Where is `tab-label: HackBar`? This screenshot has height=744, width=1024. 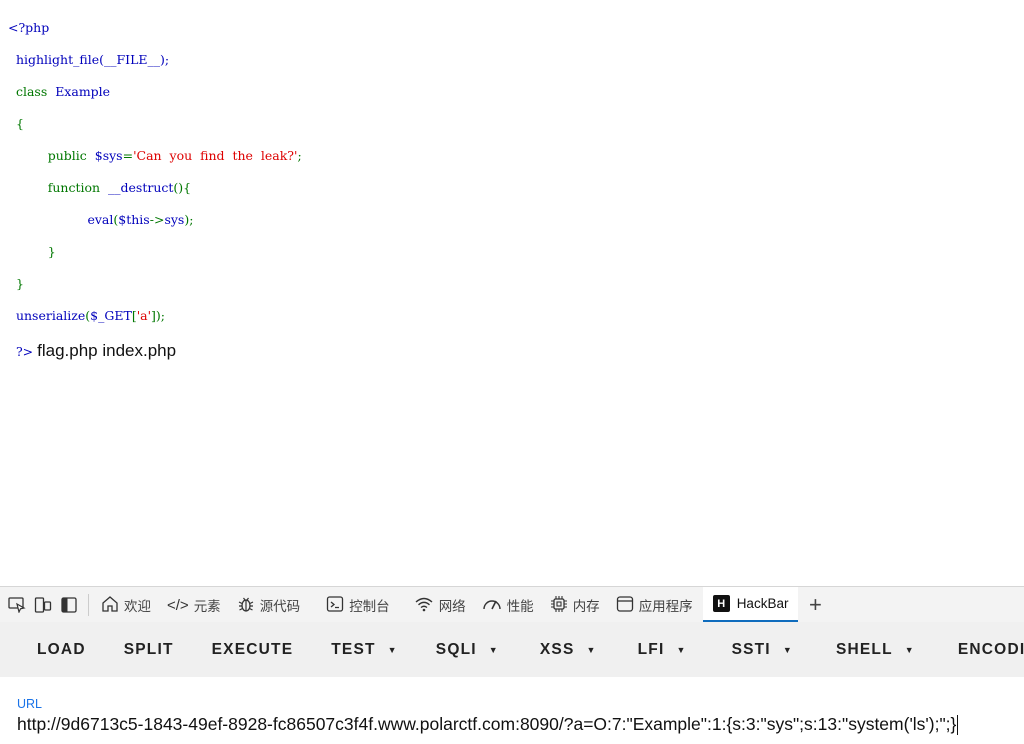
tab-label: HackBar is located at coordinates (762, 603).